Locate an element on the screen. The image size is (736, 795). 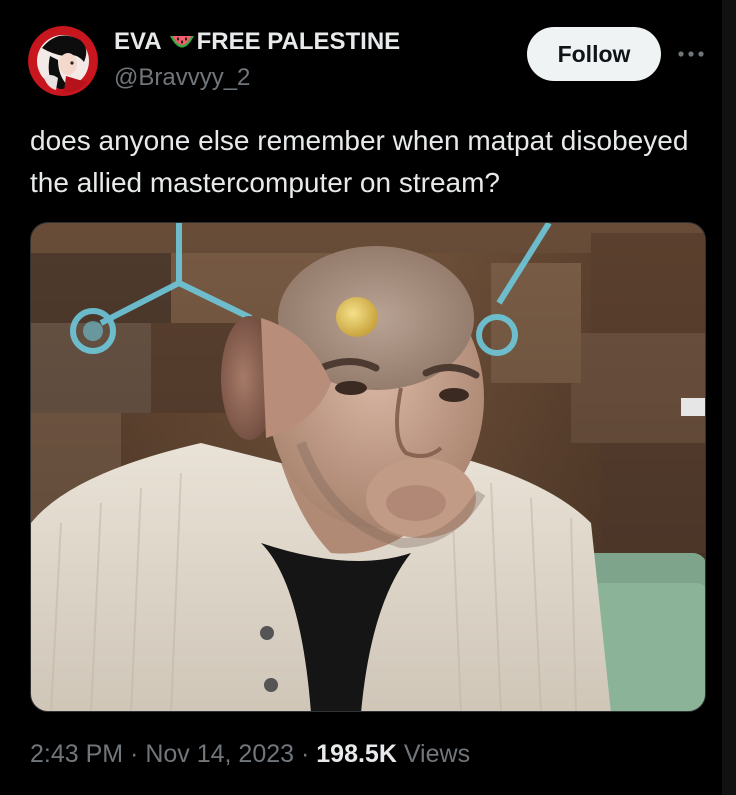
tweet-date: Nov 14, 2023 is located at coordinates (219, 754).